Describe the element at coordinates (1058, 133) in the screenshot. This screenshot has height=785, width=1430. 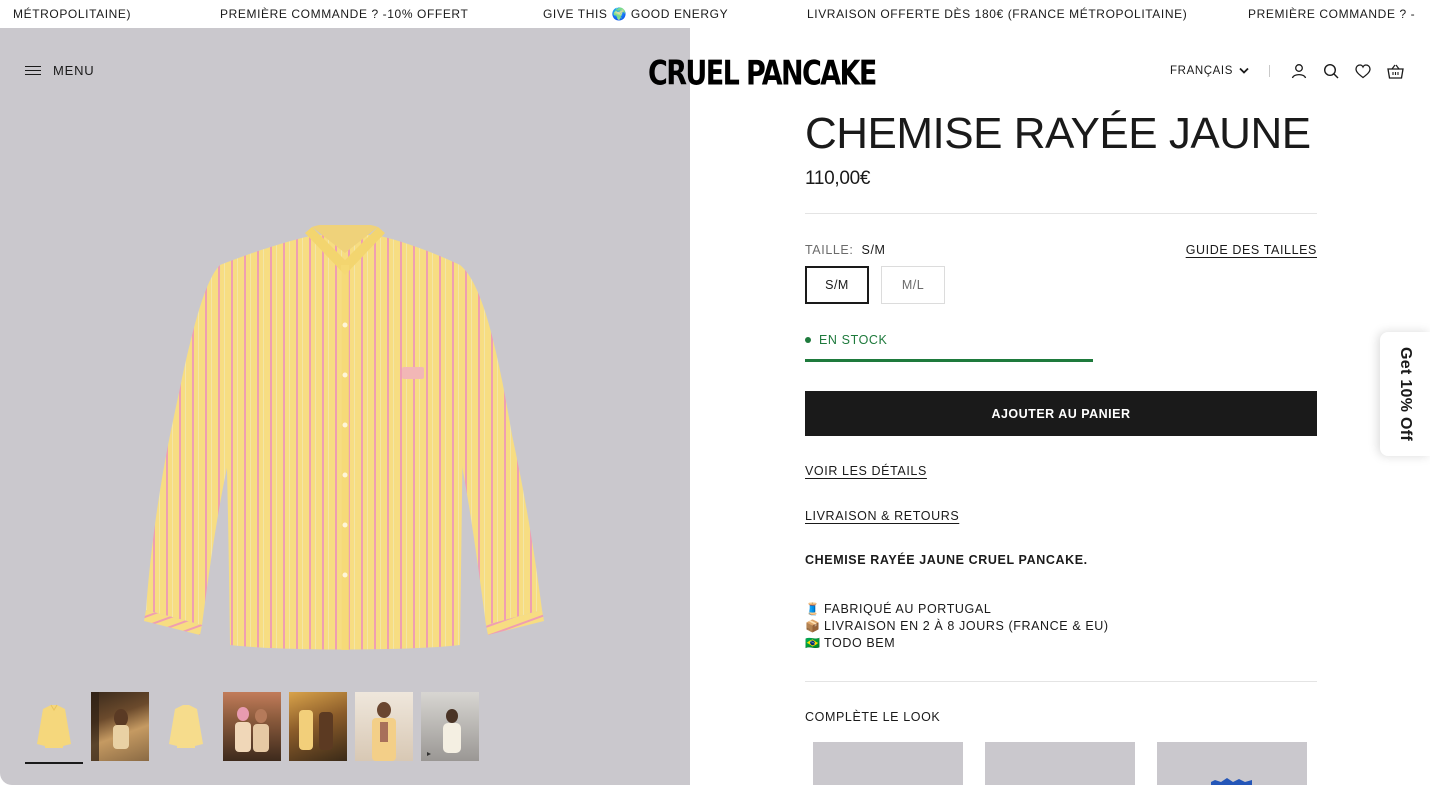
I see `product-title: CHEMISE RAYÉE JAUNE` at that location.